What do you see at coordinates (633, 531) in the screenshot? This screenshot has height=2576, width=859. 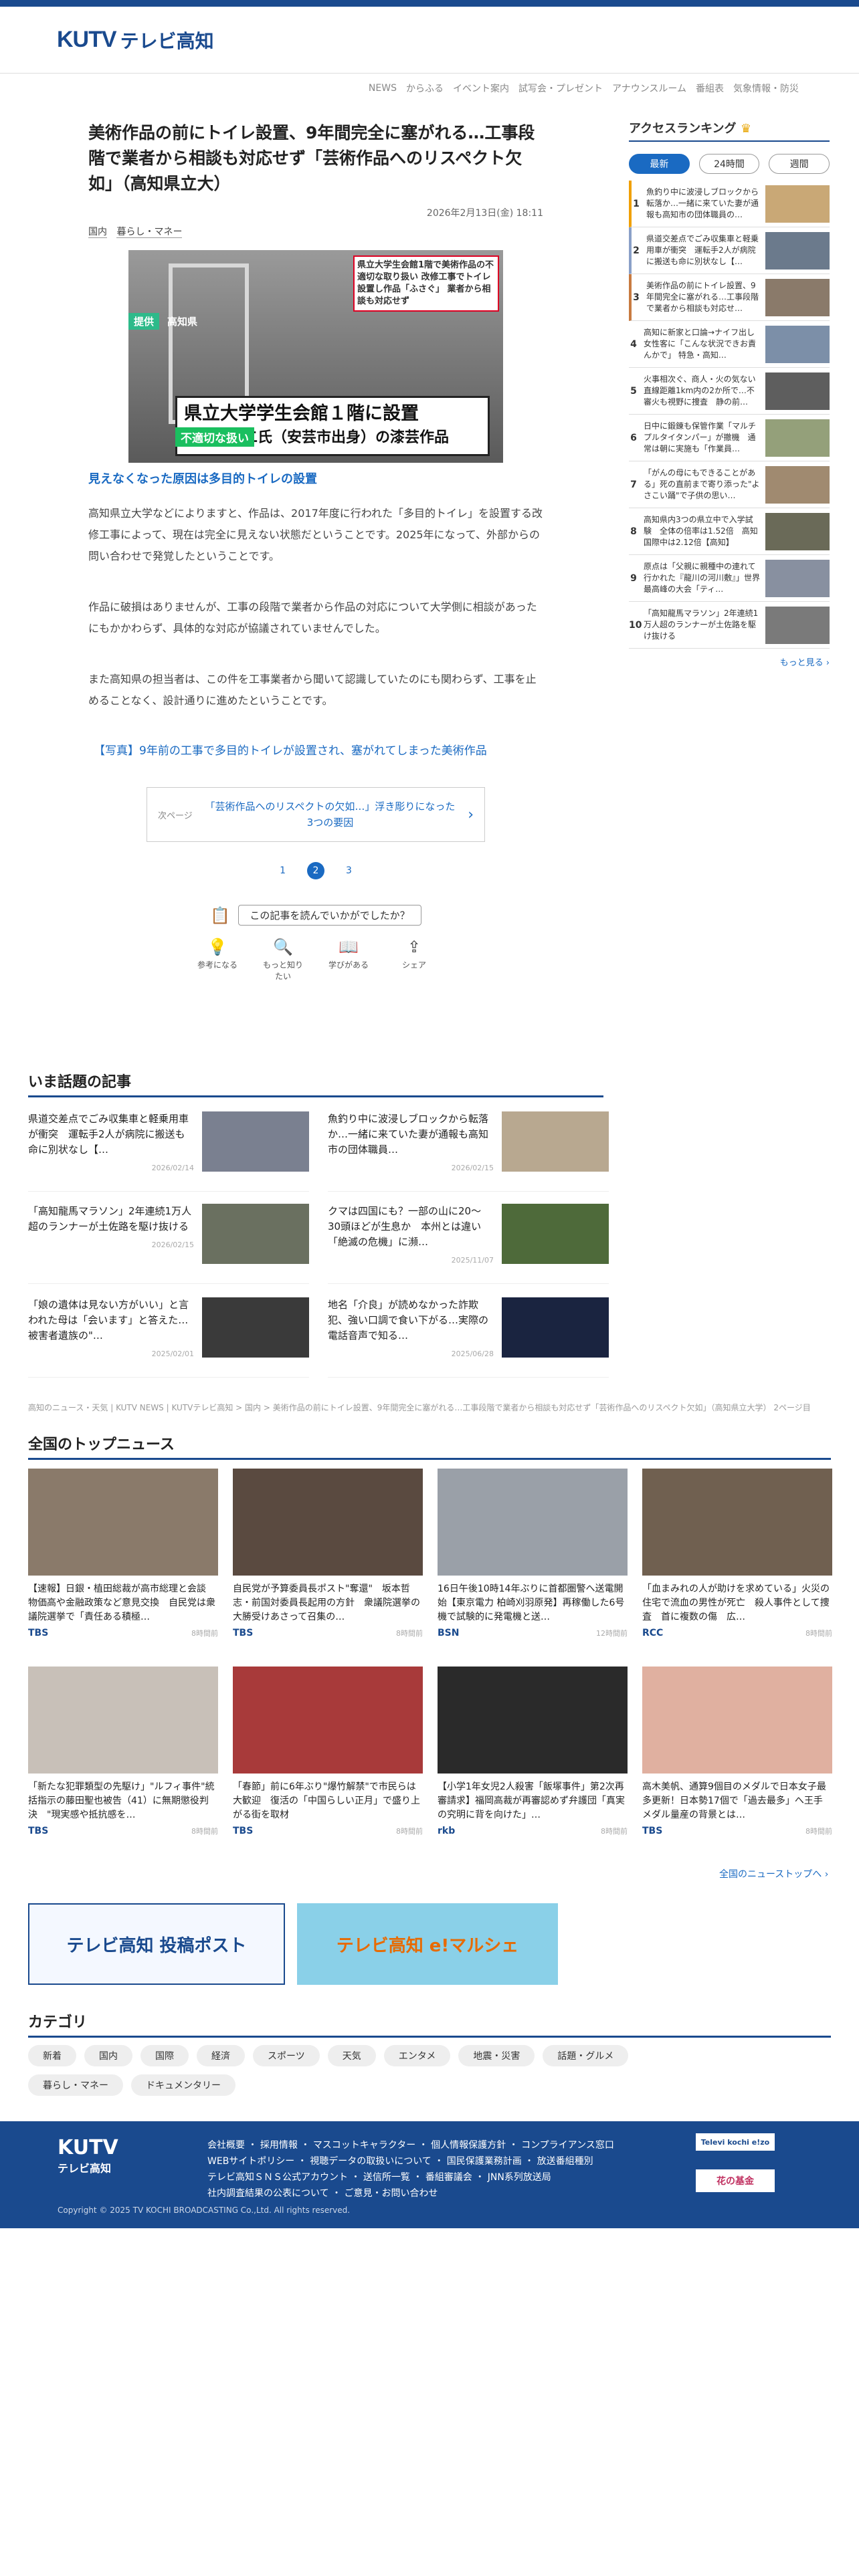 I see `rank-number: 8` at bounding box center [633, 531].